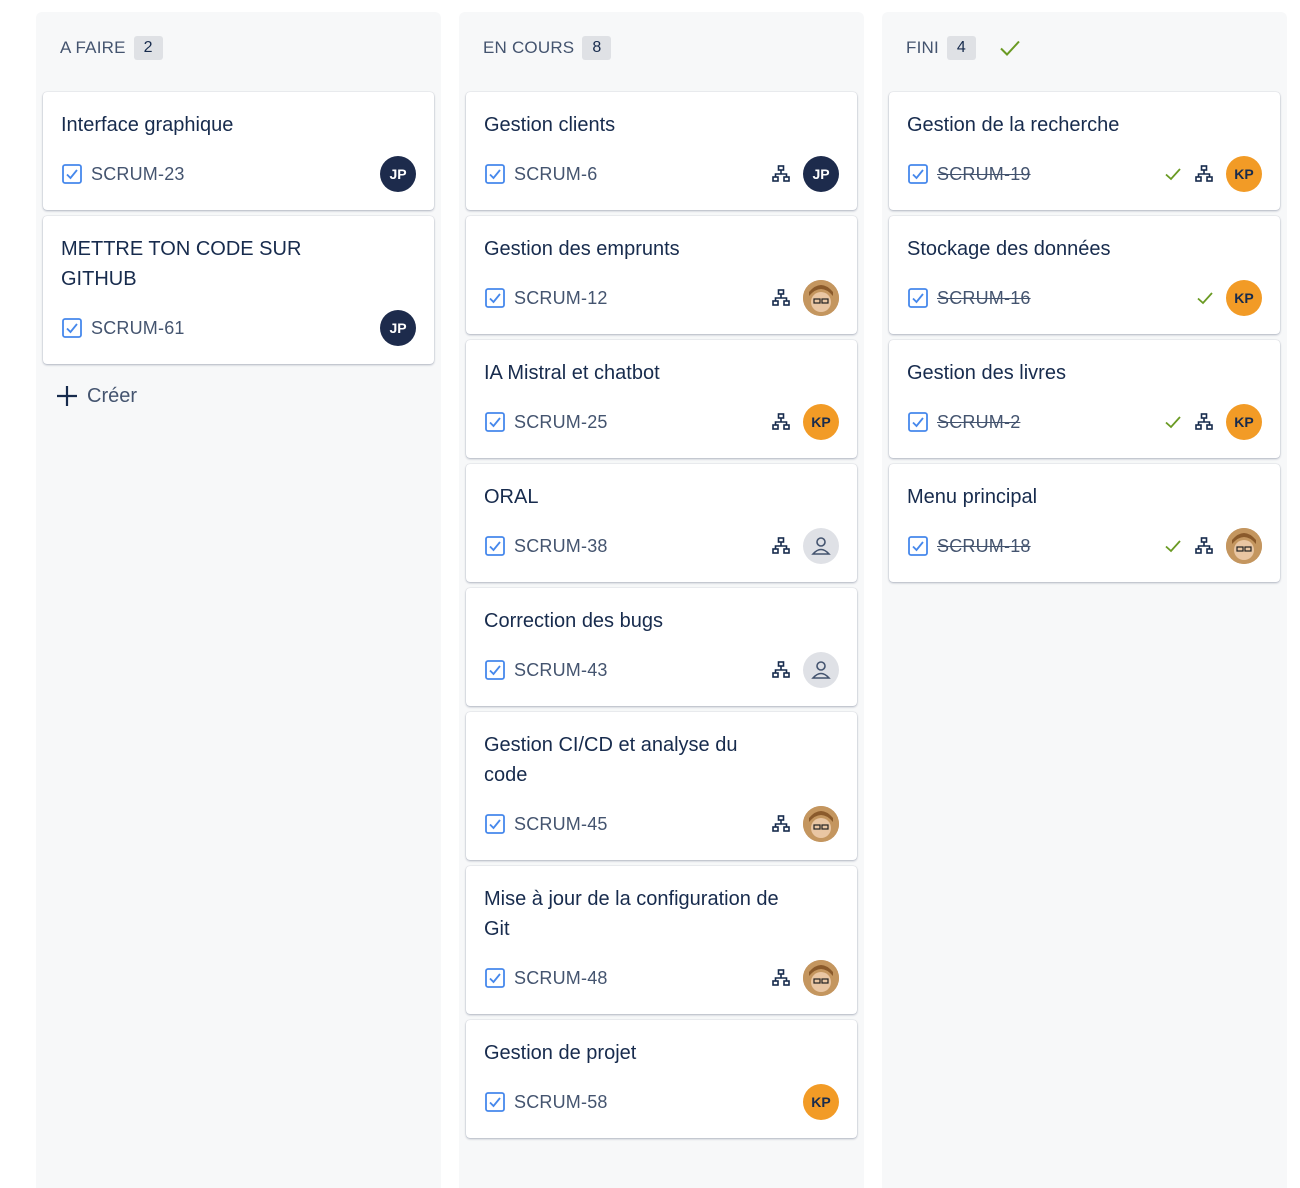 The image size is (1300, 1188). I want to click on column-title: EN COURS, so click(529, 47).